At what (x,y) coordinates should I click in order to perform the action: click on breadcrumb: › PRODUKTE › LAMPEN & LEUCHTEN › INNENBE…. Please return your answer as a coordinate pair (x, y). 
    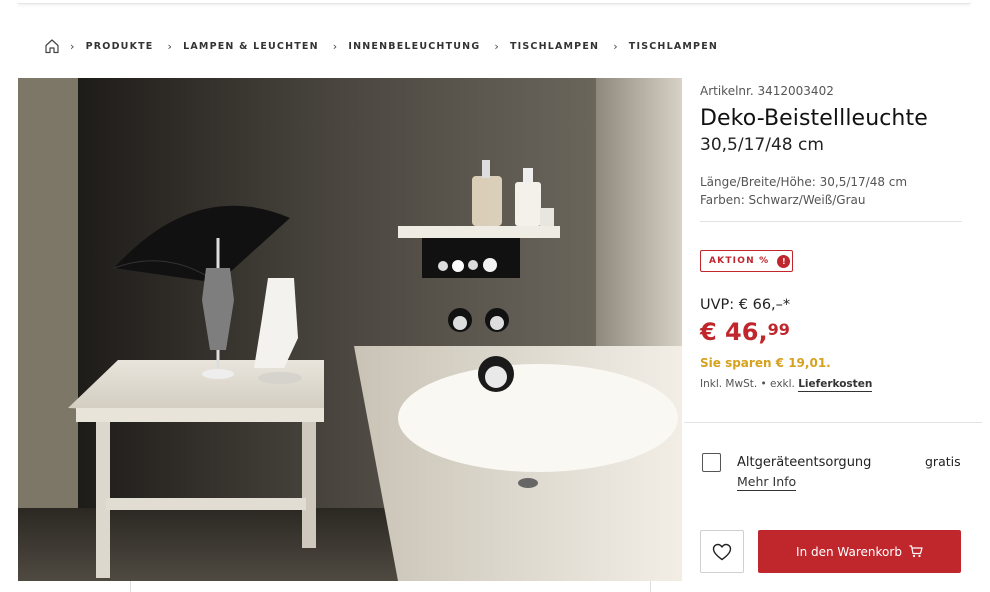
    Looking at the image, I should click on (388, 46).